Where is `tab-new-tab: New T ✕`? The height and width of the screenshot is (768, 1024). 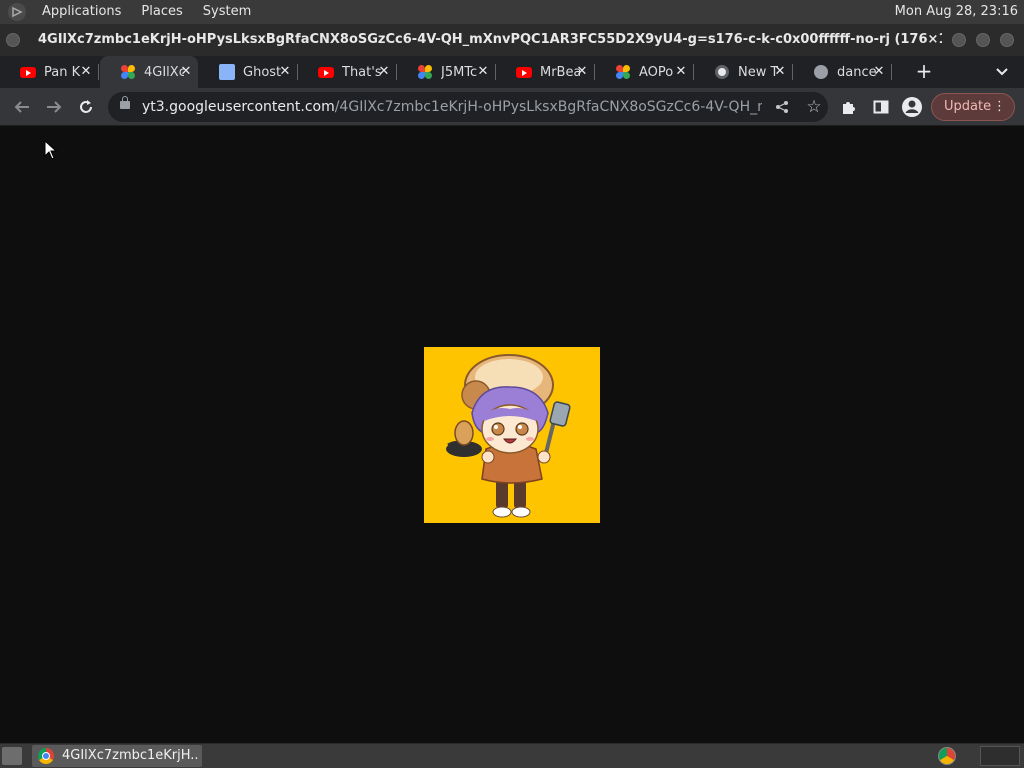
tab-new-tab: New T ✕ is located at coordinates (743, 72).